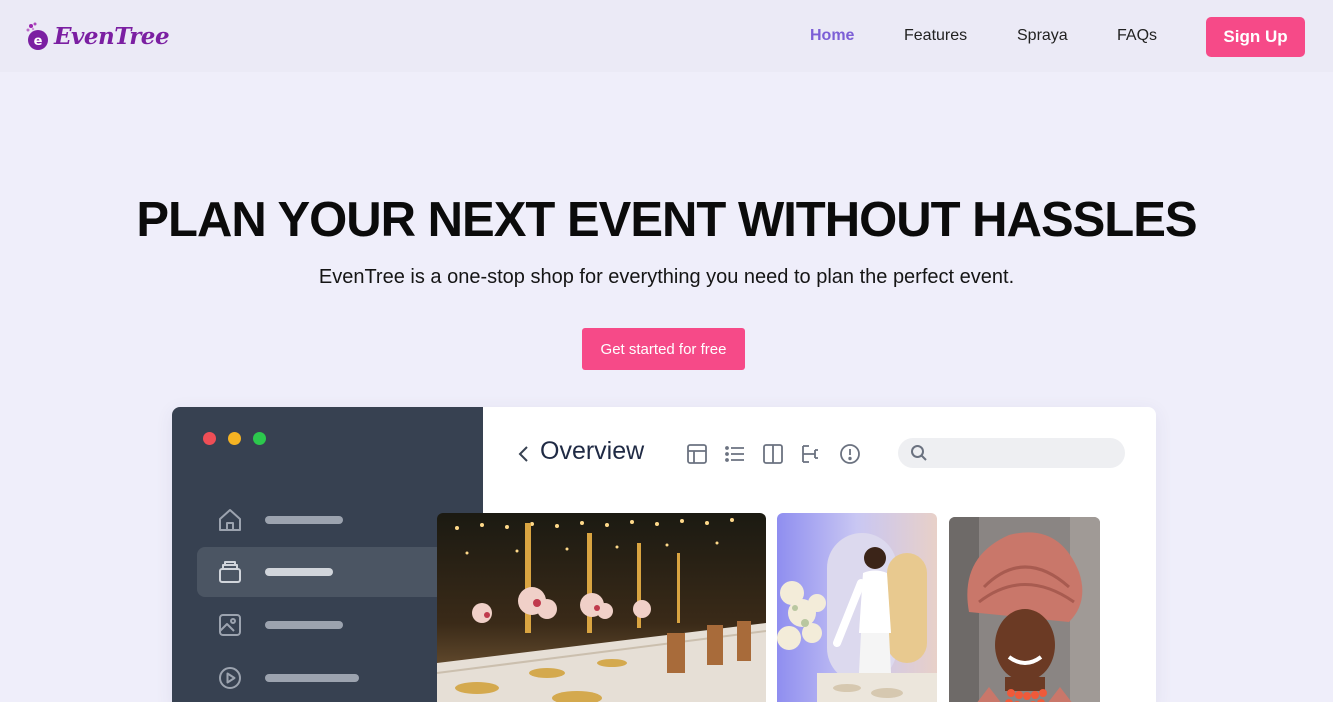 This screenshot has width=1333, height=702. What do you see at coordinates (773, 454) in the screenshot?
I see `columns-icon` at bounding box center [773, 454].